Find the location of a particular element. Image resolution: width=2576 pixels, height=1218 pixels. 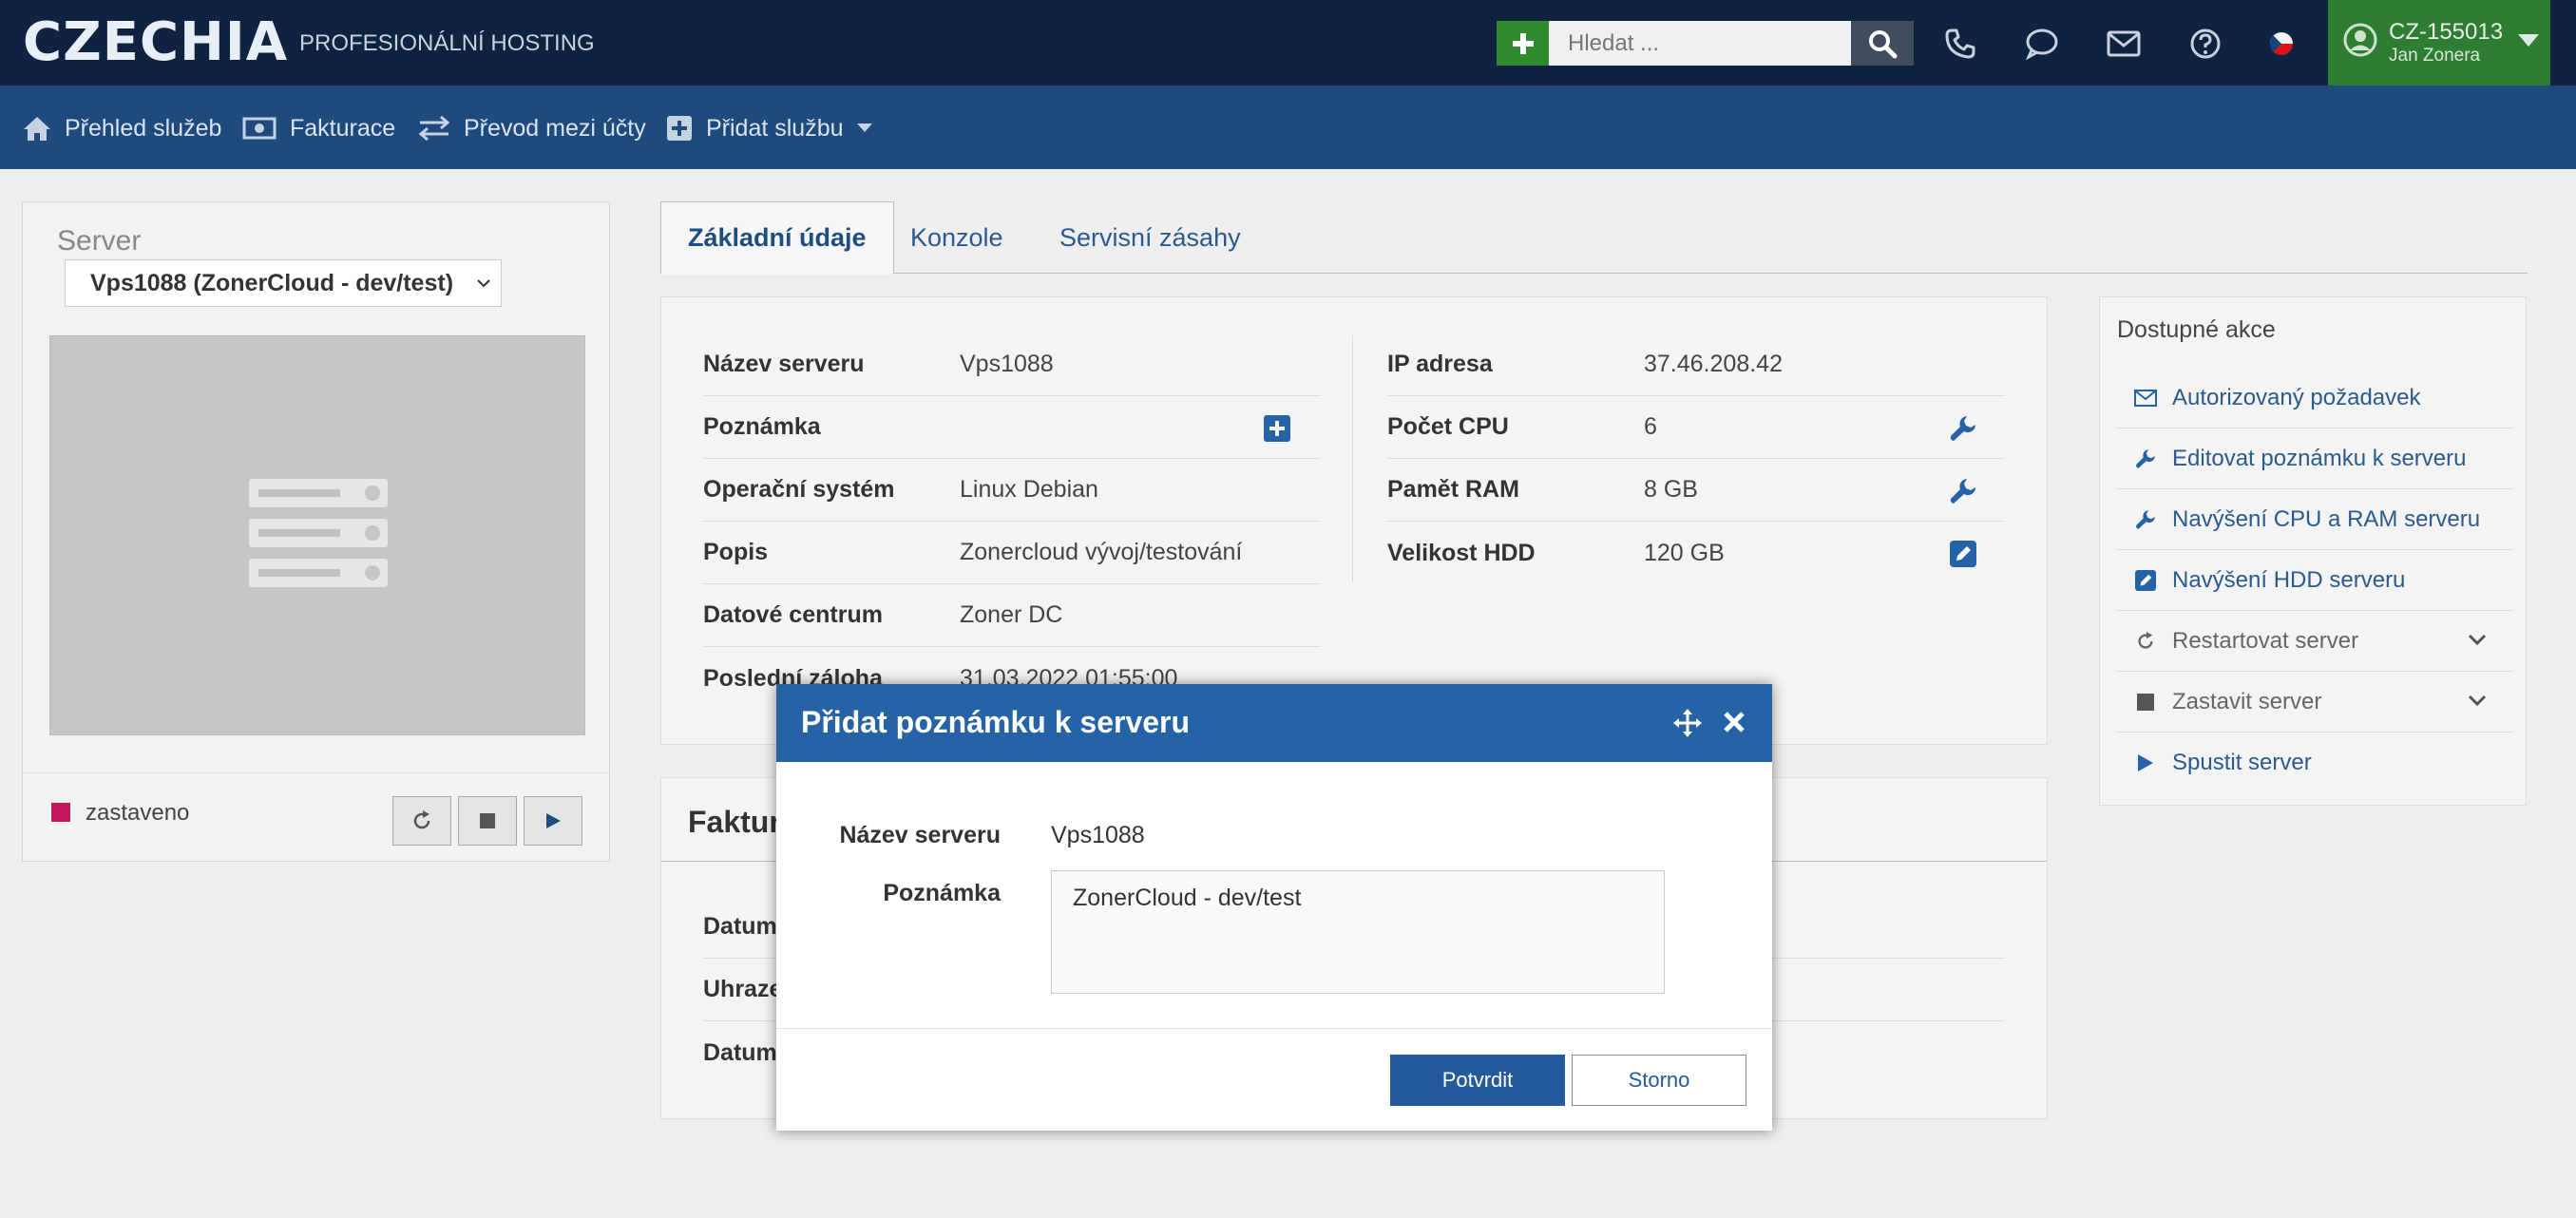

note-label: Poznámka is located at coordinates (942, 893).